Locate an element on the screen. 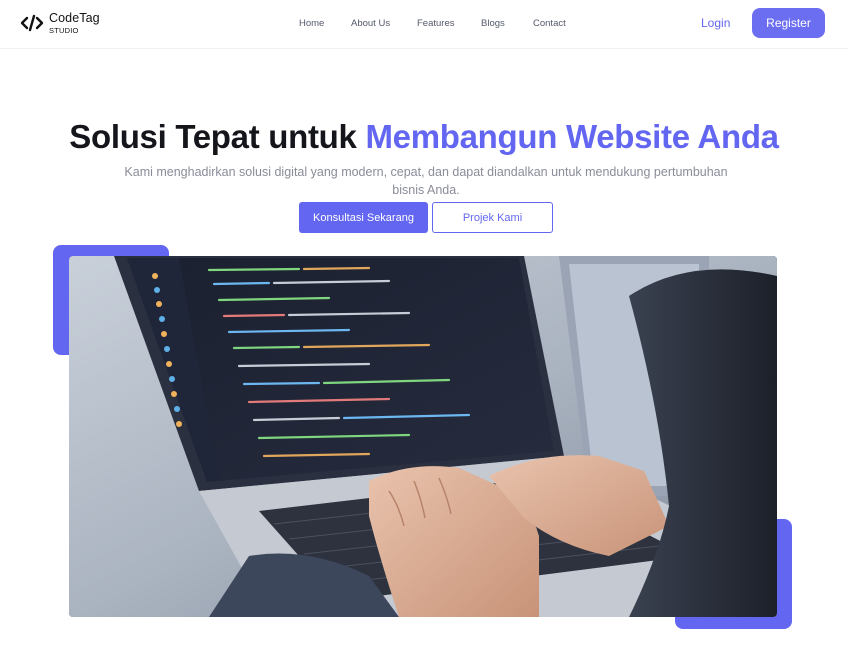  hero-title-main: Solusi Tepat untuk is located at coordinates (217, 136).